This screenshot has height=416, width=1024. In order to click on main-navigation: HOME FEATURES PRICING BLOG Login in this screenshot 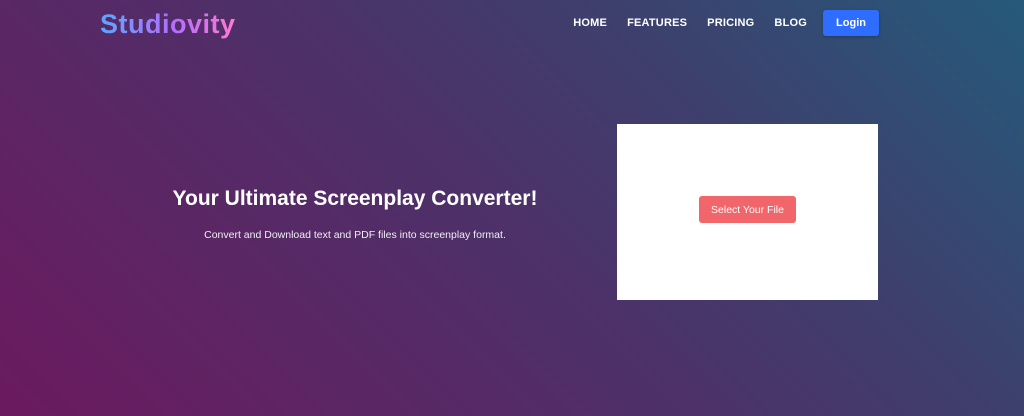, I will do `click(726, 23)`.